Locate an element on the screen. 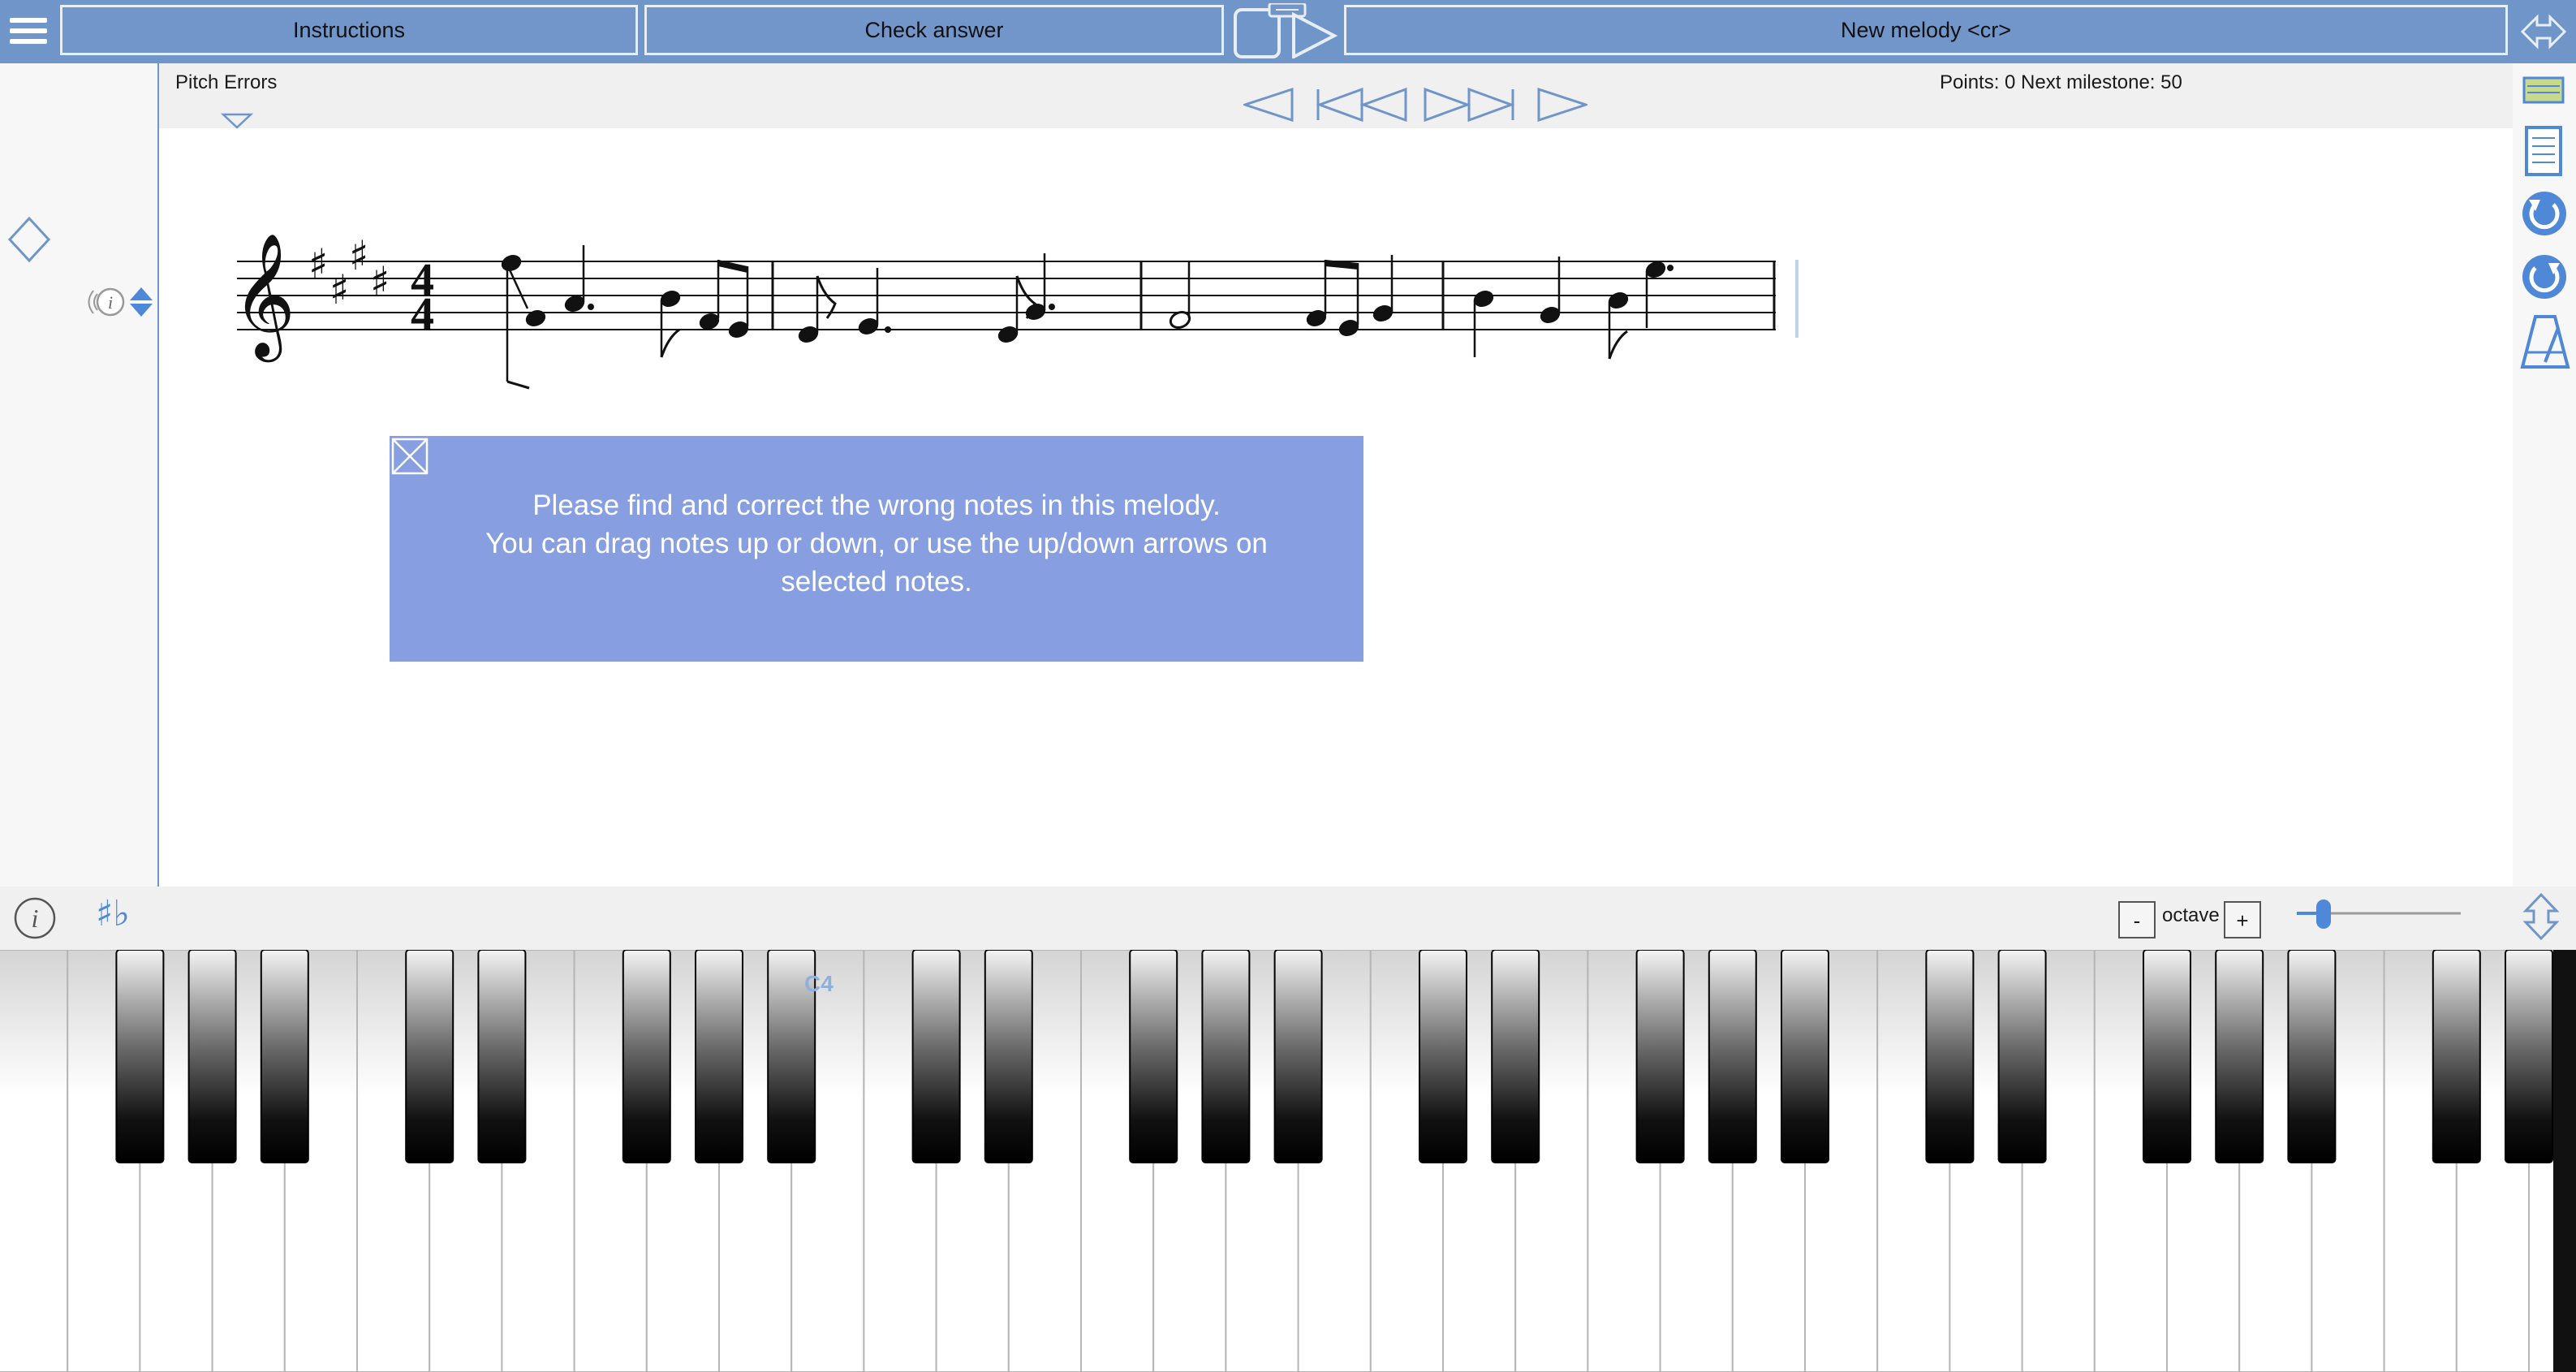 The image size is (2576, 1372). time-signature: 4 4 is located at coordinates (423, 296).